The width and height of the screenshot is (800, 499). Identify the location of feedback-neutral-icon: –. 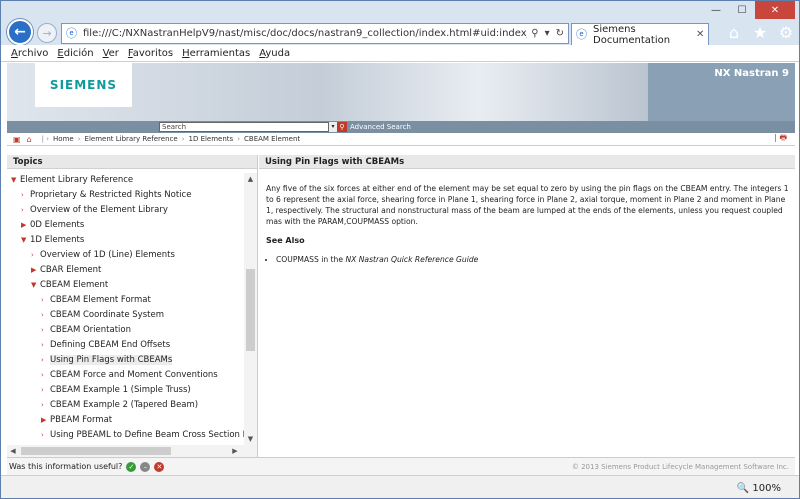
(145, 466).